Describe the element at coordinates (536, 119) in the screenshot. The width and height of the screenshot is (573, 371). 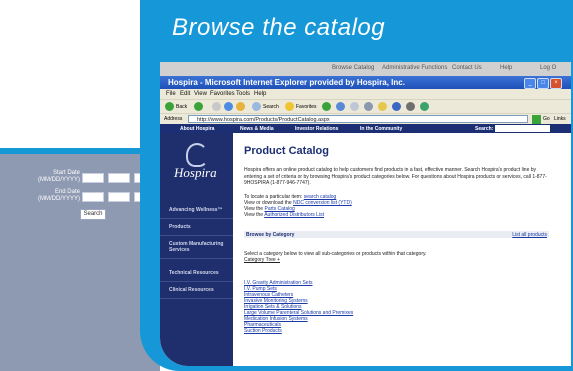
I see `go-icon` at that location.